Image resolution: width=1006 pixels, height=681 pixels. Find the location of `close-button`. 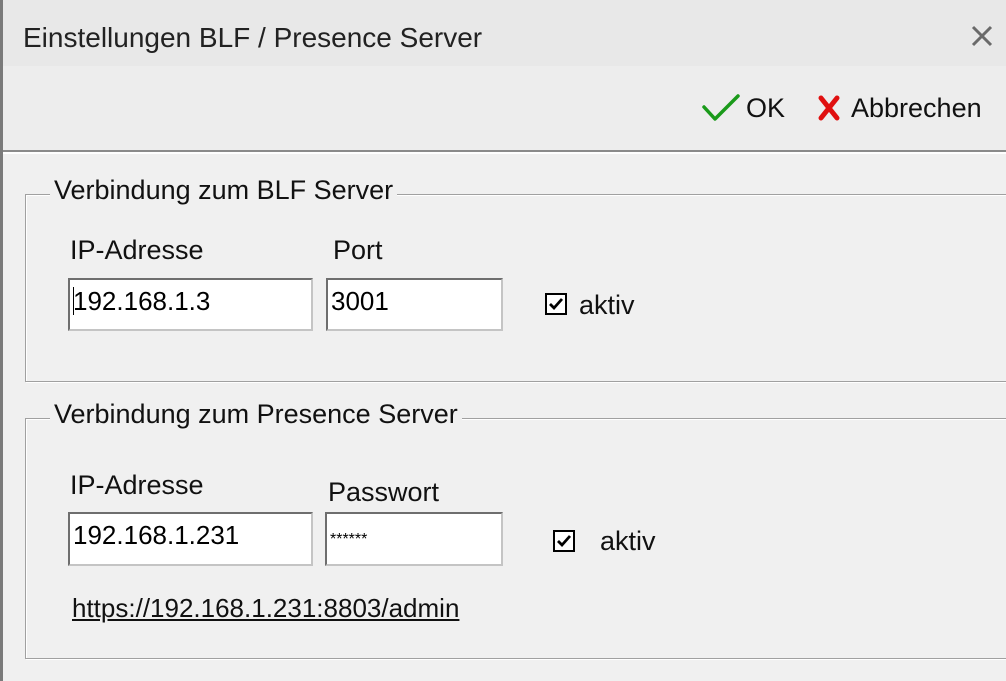

close-button is located at coordinates (982, 36).